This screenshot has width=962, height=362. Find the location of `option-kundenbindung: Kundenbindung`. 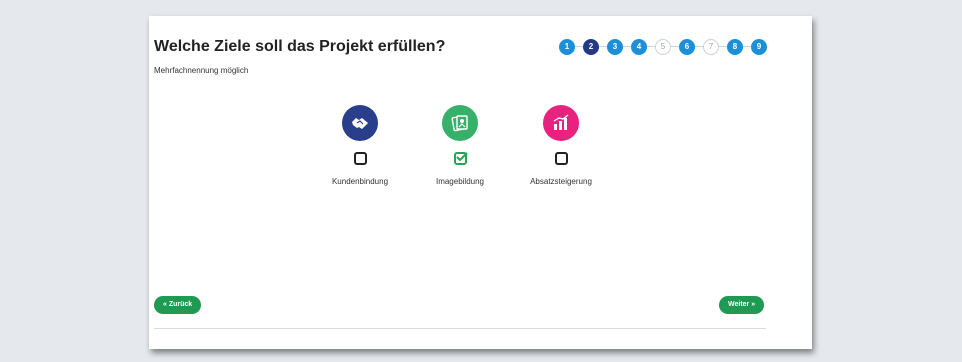

option-kundenbindung: Kundenbindung is located at coordinates (360, 145).